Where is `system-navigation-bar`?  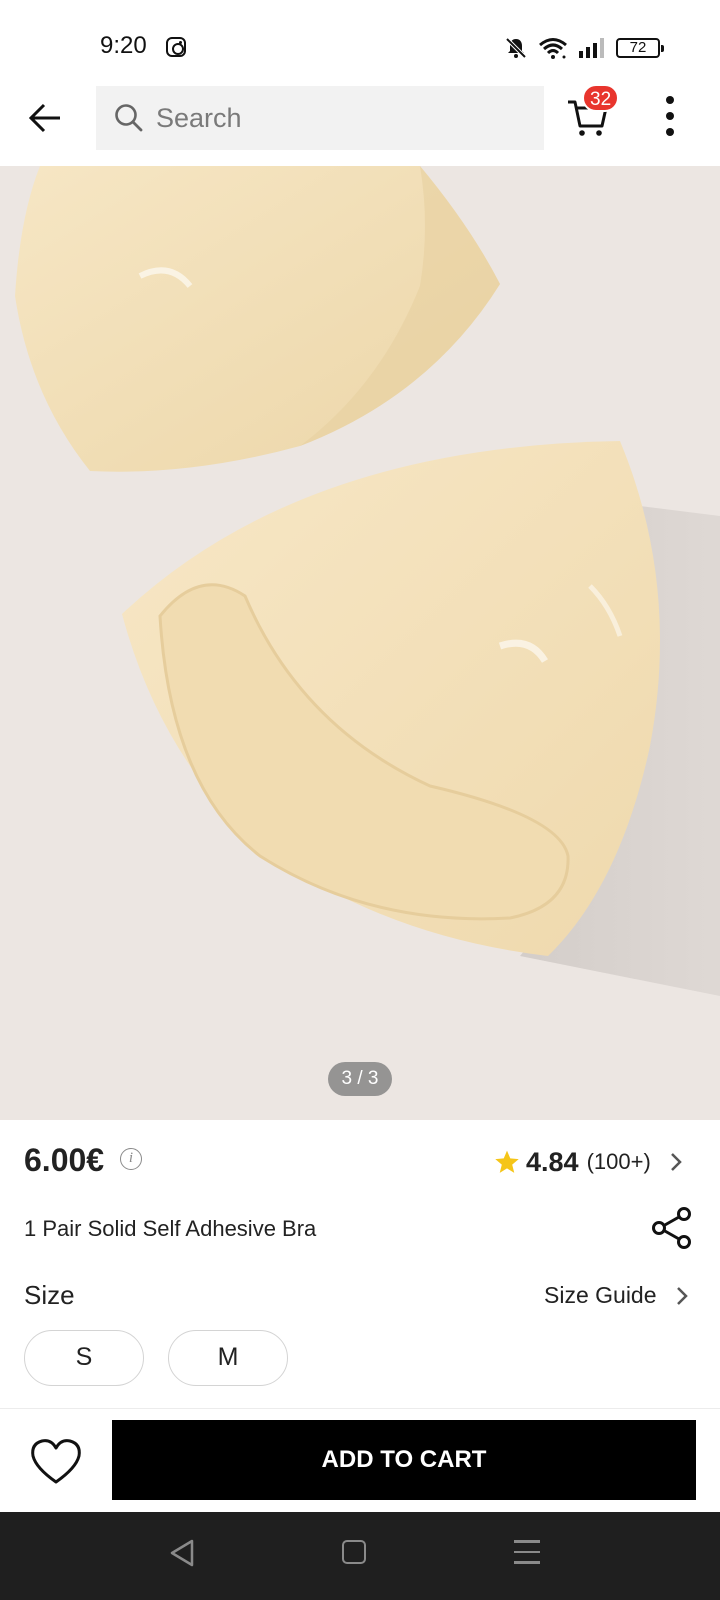
system-navigation-bar is located at coordinates (360, 1556).